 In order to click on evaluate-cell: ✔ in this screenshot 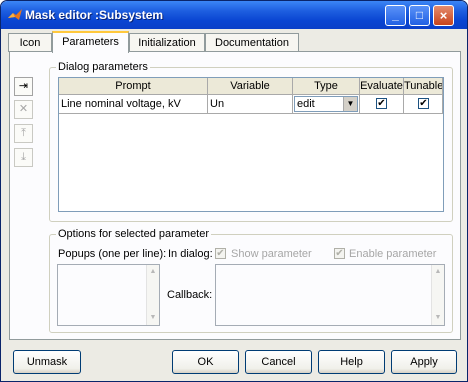, I will do `click(382, 104)`.